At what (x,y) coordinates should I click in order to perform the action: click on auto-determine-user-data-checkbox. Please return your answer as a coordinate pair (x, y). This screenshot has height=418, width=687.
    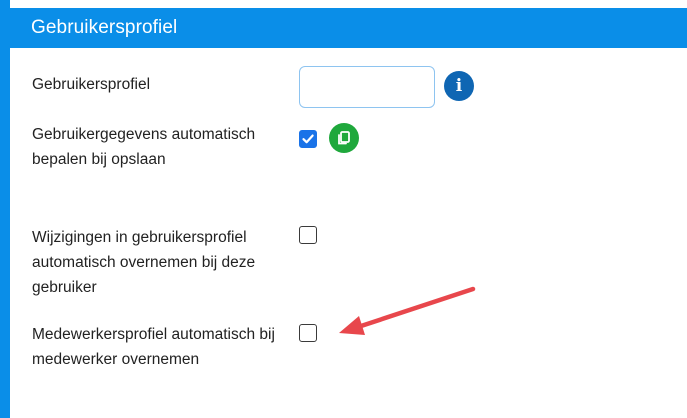
    Looking at the image, I should click on (308, 139).